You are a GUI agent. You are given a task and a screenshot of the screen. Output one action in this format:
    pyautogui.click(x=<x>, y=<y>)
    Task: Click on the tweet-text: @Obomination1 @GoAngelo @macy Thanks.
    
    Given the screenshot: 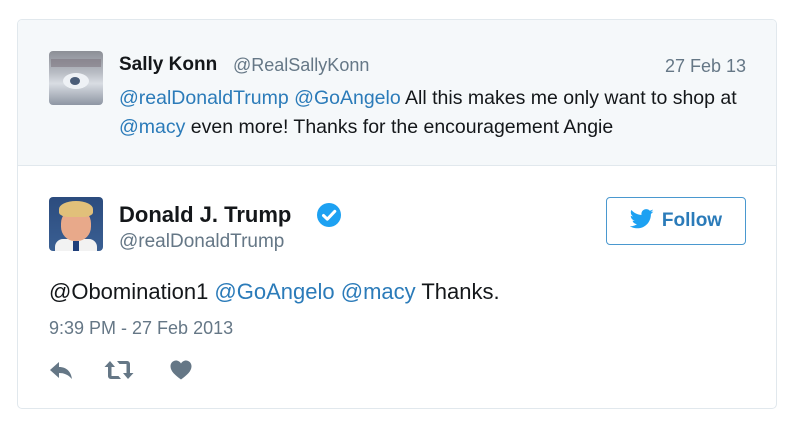 What is the action you would take?
    pyautogui.click(x=274, y=292)
    